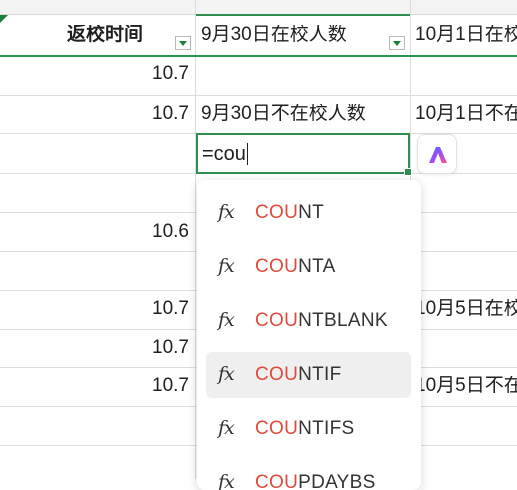 This screenshot has width=517, height=490. Describe the element at coordinates (466, 35) in the screenshot. I see `header-oct1-in-school: 10月1日在校` at that location.